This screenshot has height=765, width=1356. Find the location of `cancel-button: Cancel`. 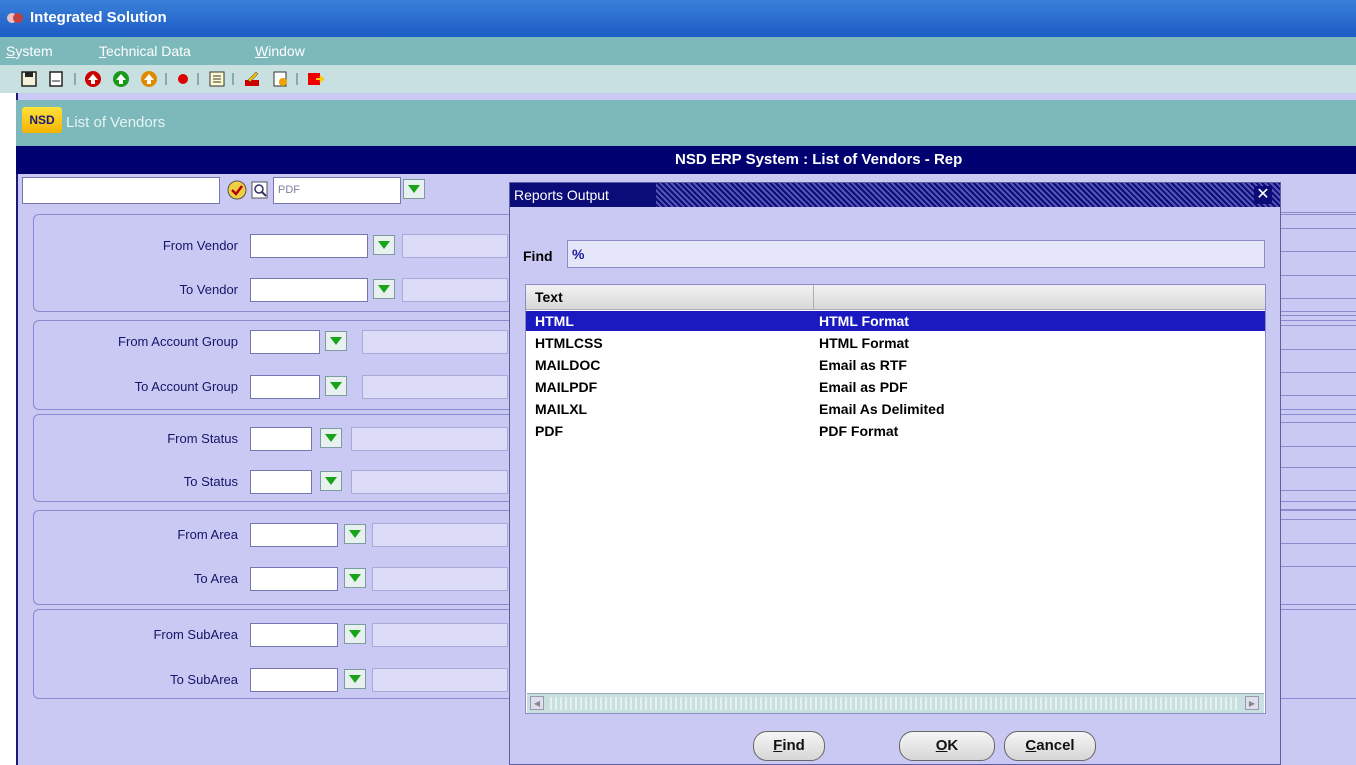

cancel-button: Cancel is located at coordinates (1050, 746).